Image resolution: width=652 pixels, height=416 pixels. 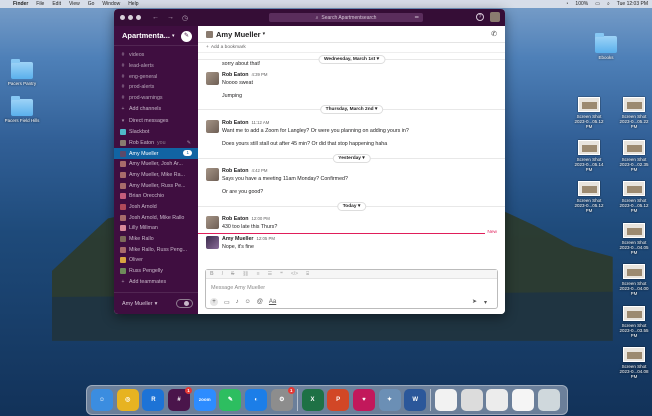 What do you see at coordinates (156, 271) in the screenshot?
I see `sidebar-item-russ-pengelly: Russ Pengelly` at bounding box center [156, 271].